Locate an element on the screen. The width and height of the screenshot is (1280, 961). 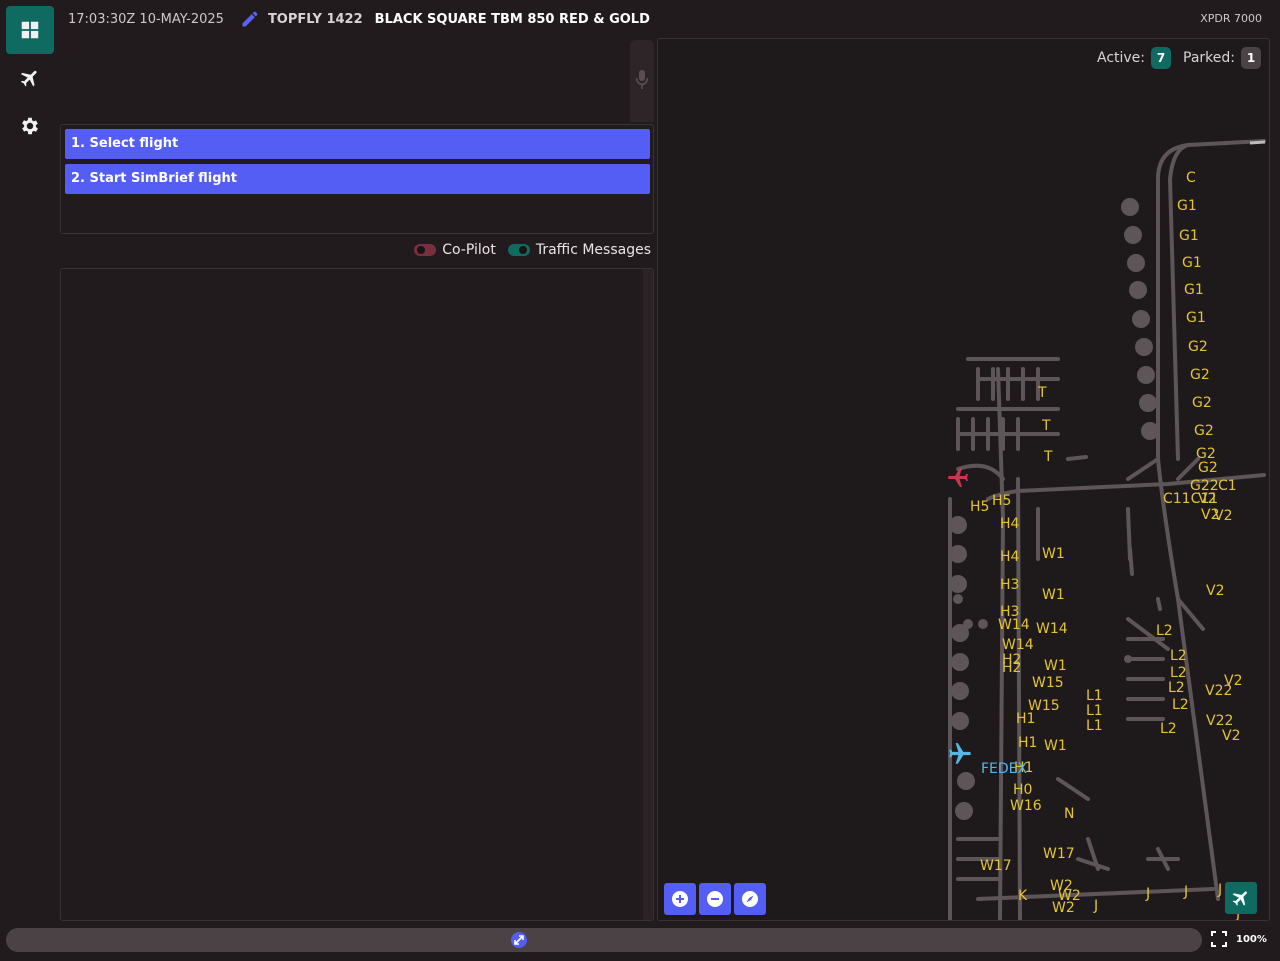
voice-strip is located at coordinates (642, 81).